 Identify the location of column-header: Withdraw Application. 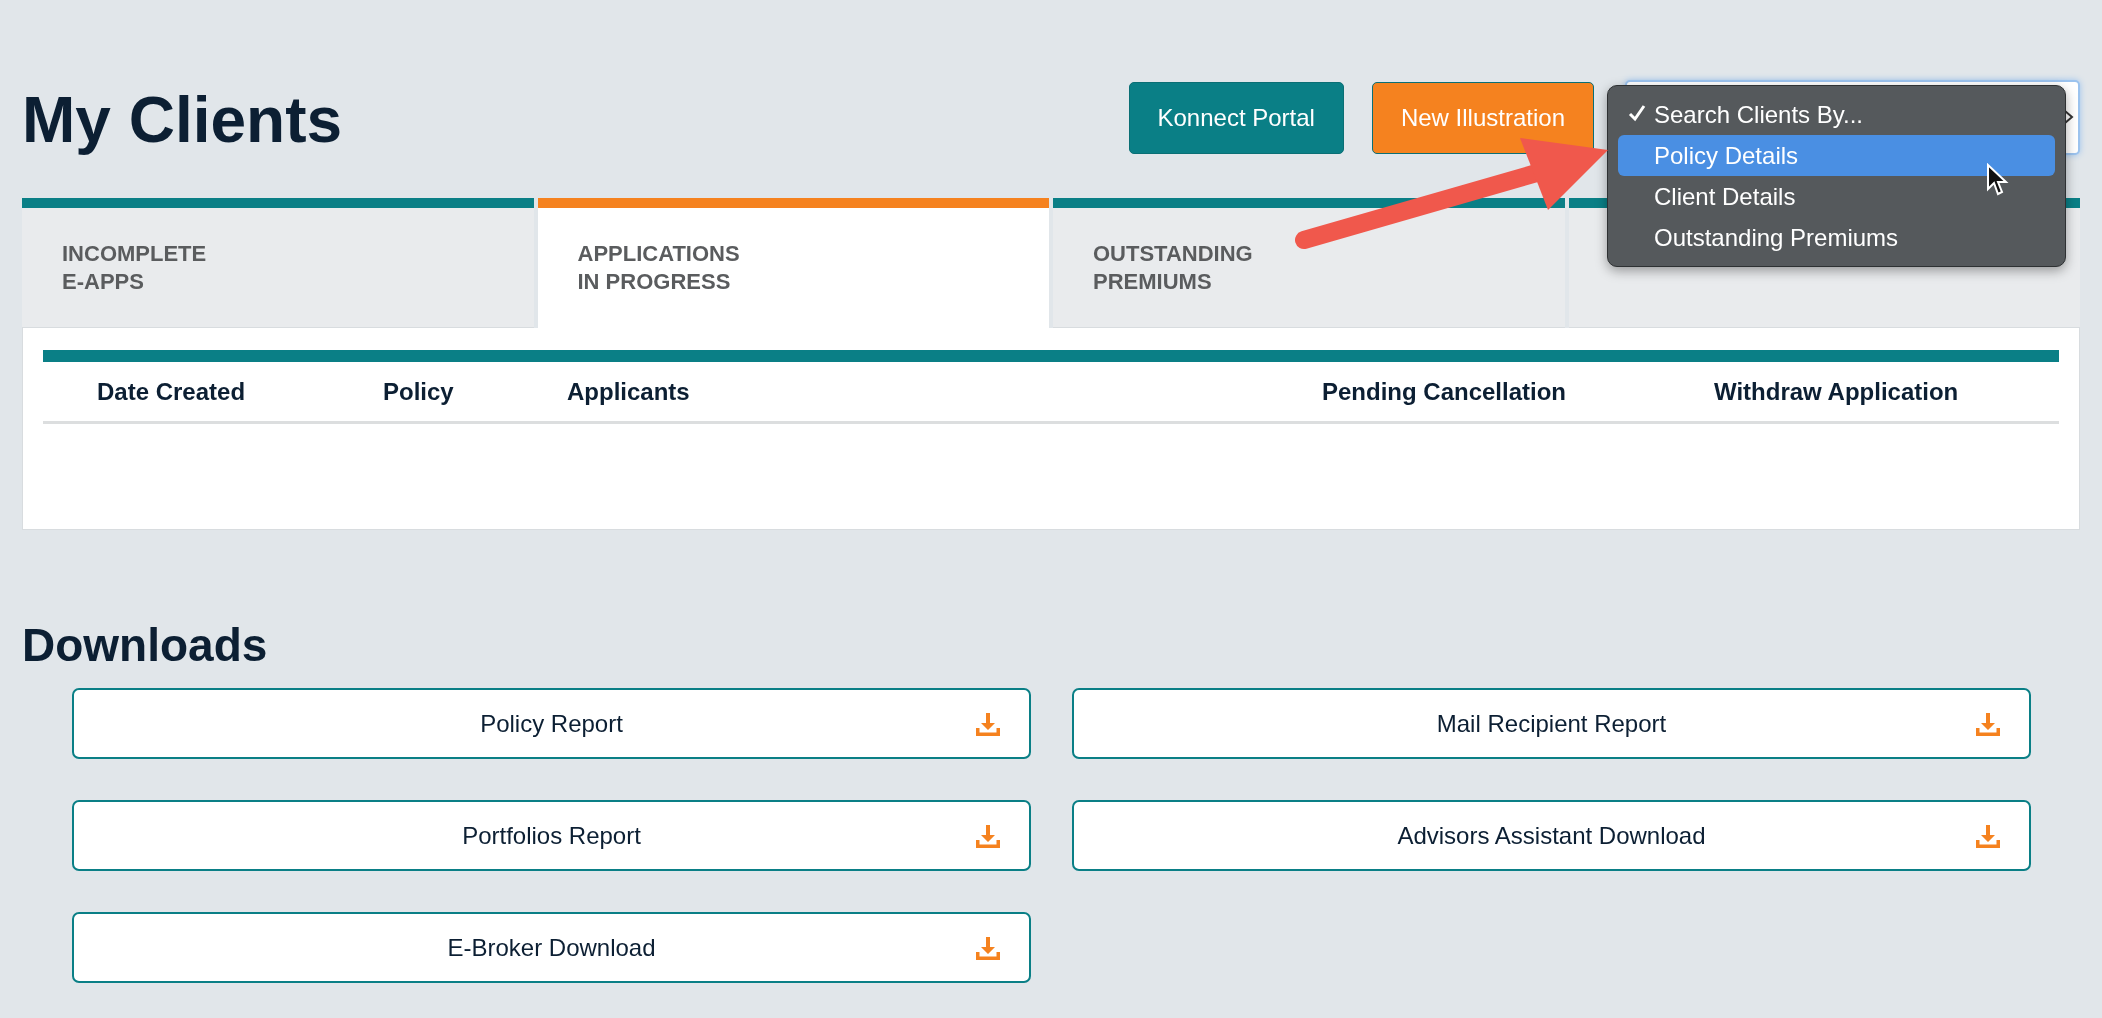
(1837, 391).